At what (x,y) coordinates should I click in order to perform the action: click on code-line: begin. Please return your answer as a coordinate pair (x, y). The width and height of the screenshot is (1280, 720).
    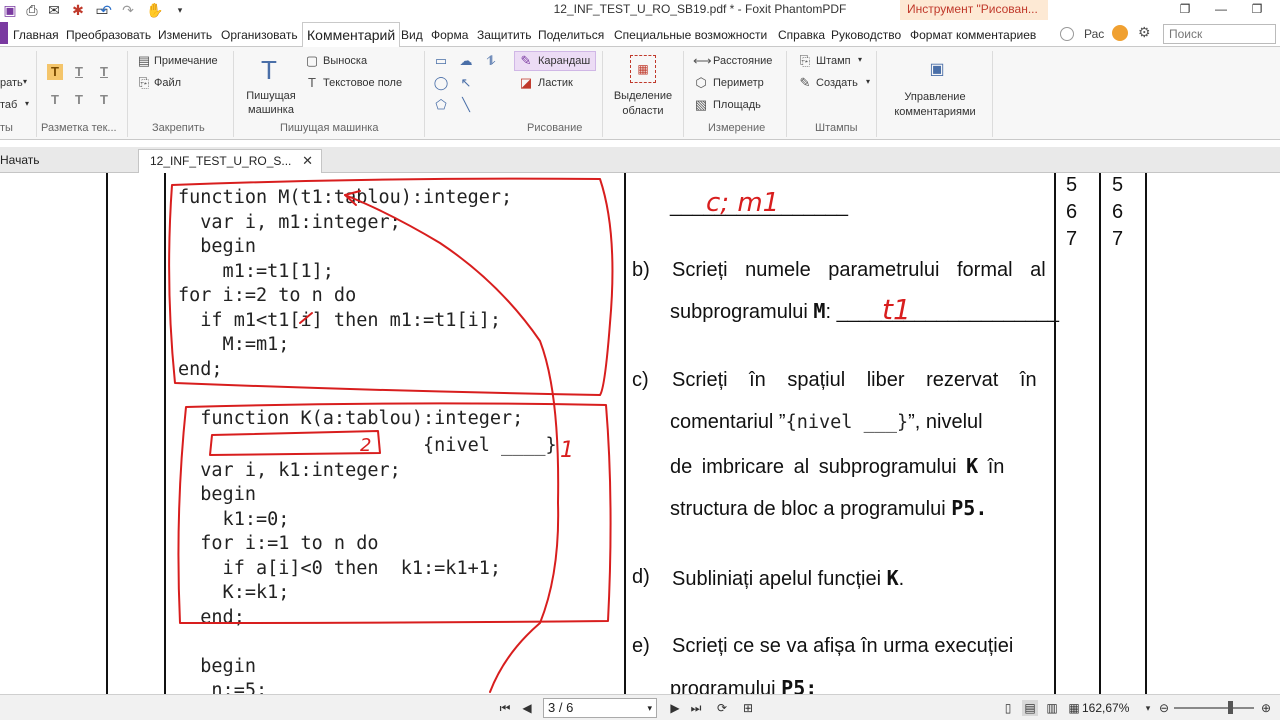
    Looking at the image, I should click on (217, 666).